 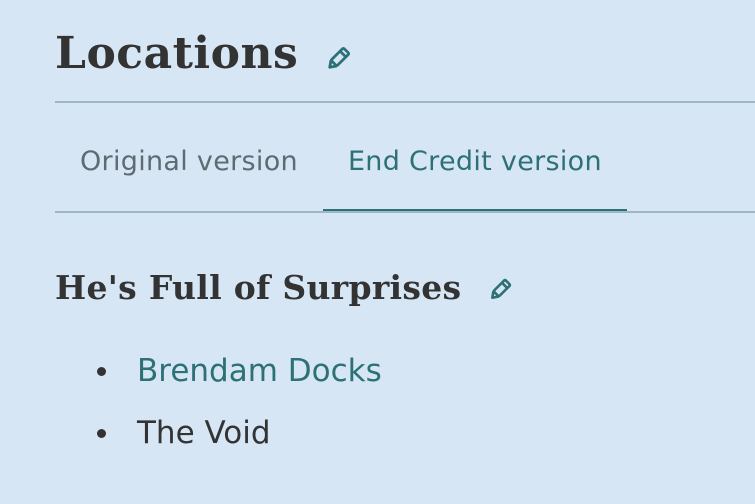 I want to click on tab-end-credit-version: End Credit version, so click(x=474, y=170).